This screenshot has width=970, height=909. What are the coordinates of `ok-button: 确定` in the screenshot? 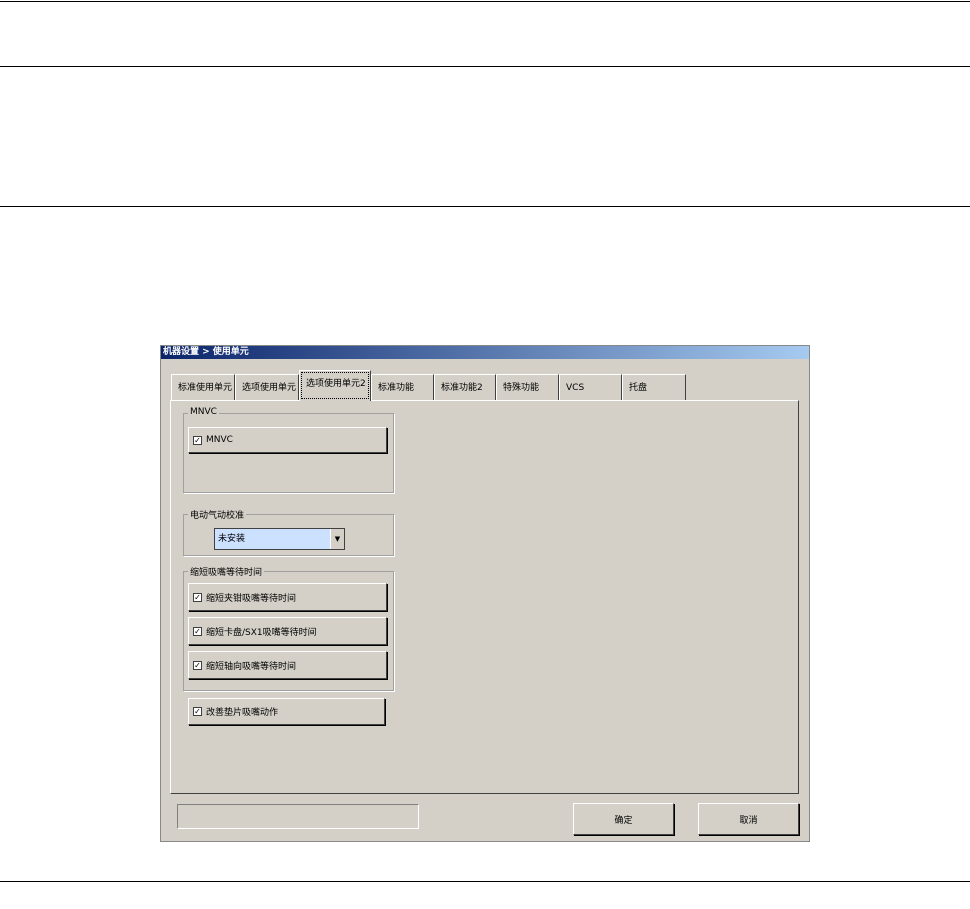 It's located at (623, 819).